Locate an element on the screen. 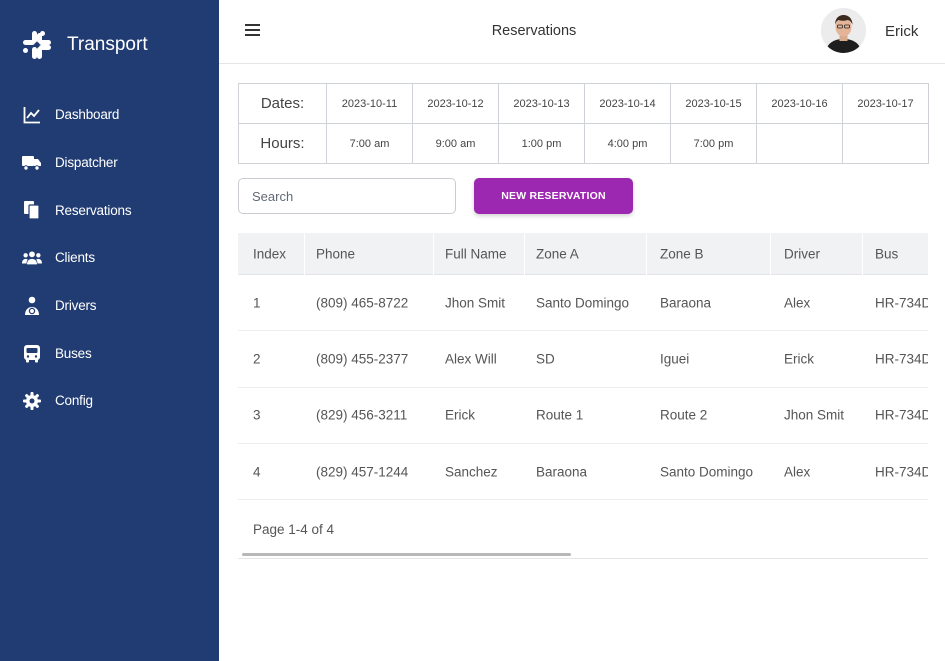 Image resolution: width=945 pixels, height=661 pixels. scrollbar-thumb is located at coordinates (406, 554).